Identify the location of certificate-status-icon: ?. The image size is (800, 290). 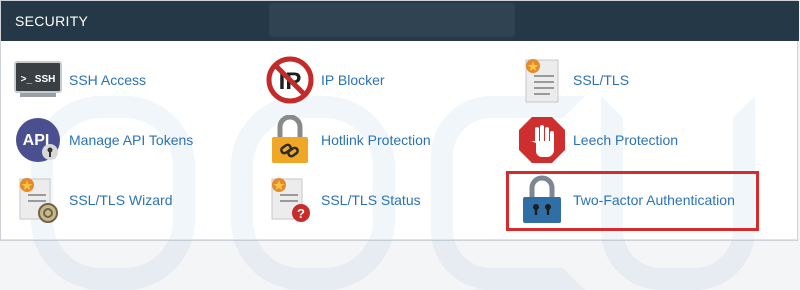
(290, 200).